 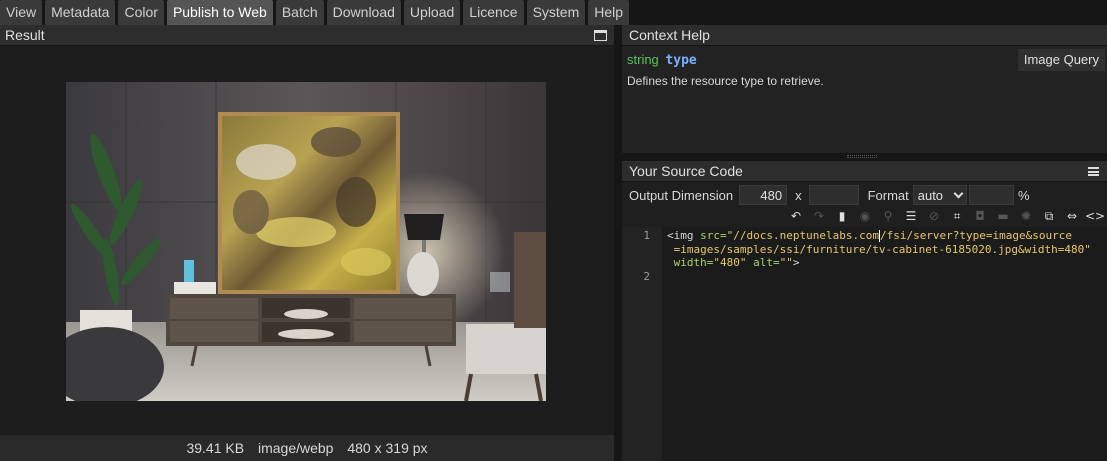 I want to click on vertical-splitter, so click(x=618, y=243).